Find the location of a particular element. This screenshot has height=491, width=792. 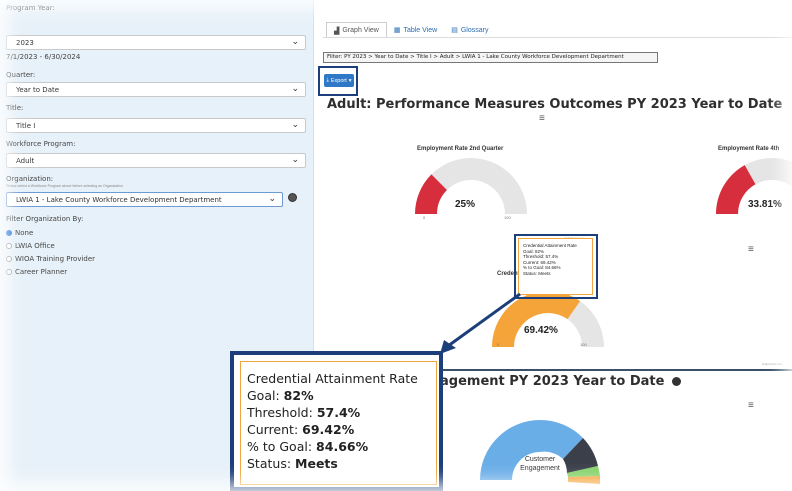

tooltip-title: Credential Attainment Rate is located at coordinates (332, 378).